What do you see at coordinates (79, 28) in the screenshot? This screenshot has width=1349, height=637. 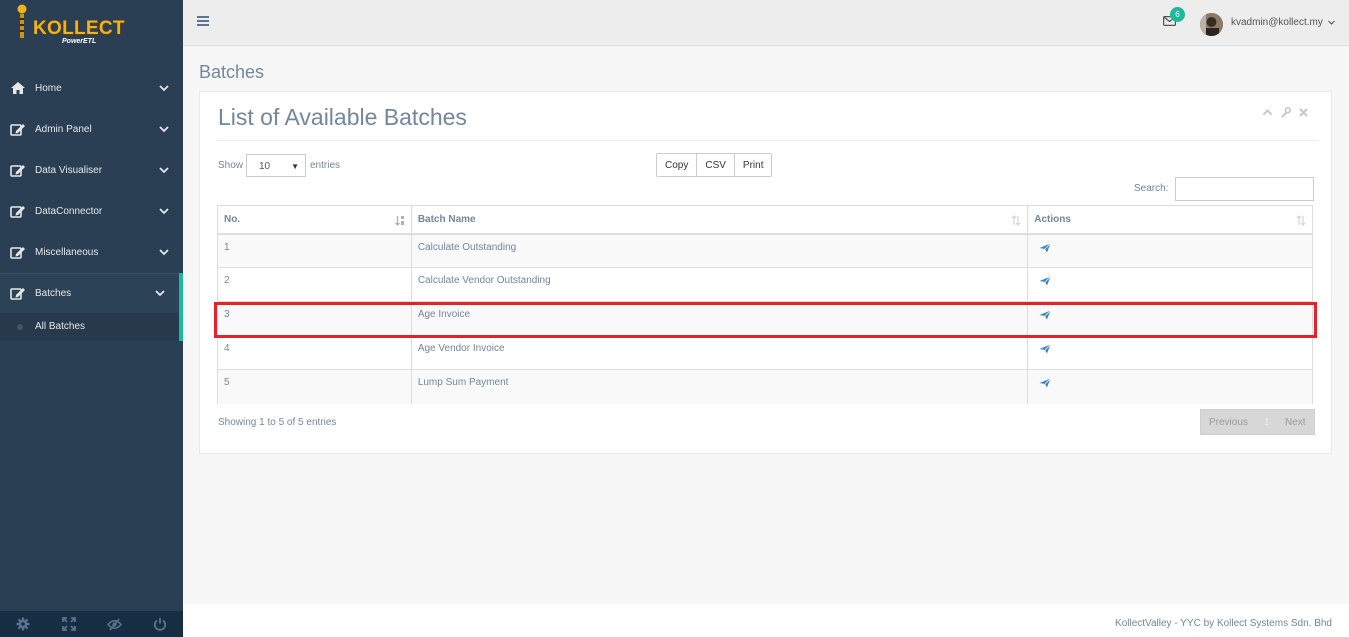 I see `logo-brand-text: KOLLECT` at bounding box center [79, 28].